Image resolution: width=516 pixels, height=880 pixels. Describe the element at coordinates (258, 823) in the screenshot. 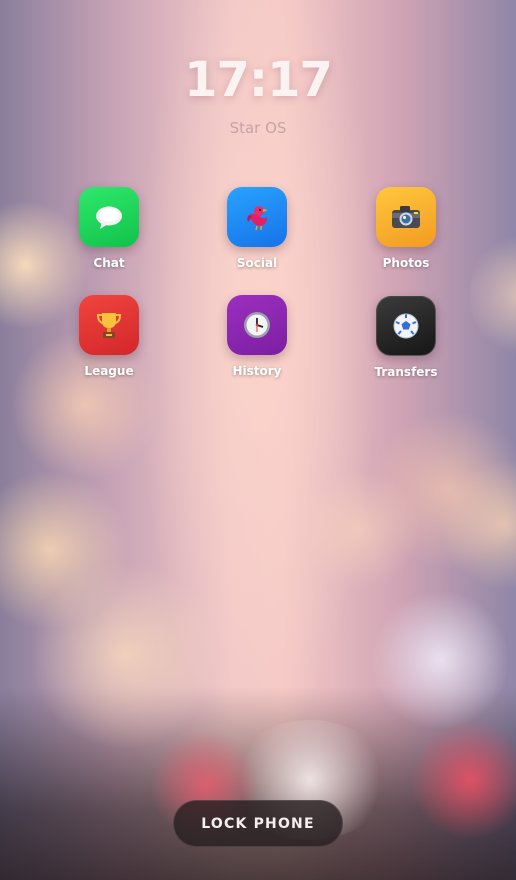

I see `lock-phone-button: LOCK PHONE` at that location.